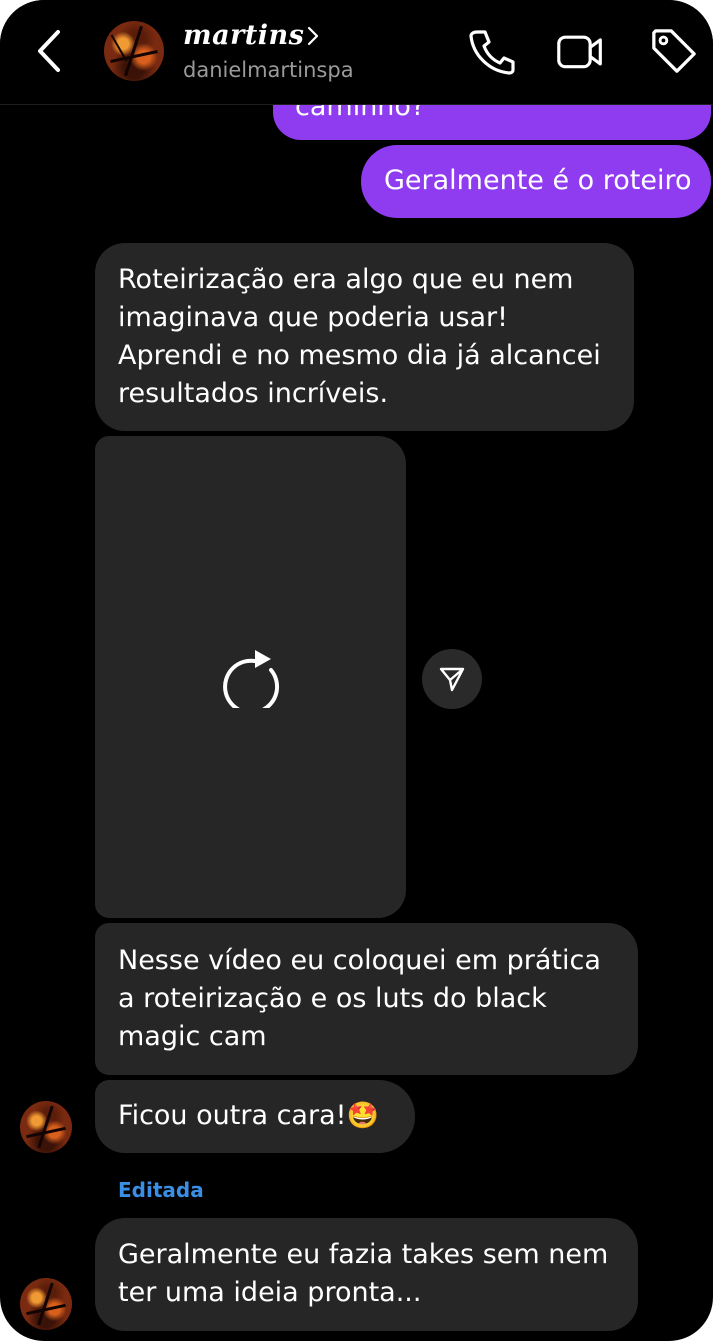  I want to click on video-camera-icon, so click(580, 51).